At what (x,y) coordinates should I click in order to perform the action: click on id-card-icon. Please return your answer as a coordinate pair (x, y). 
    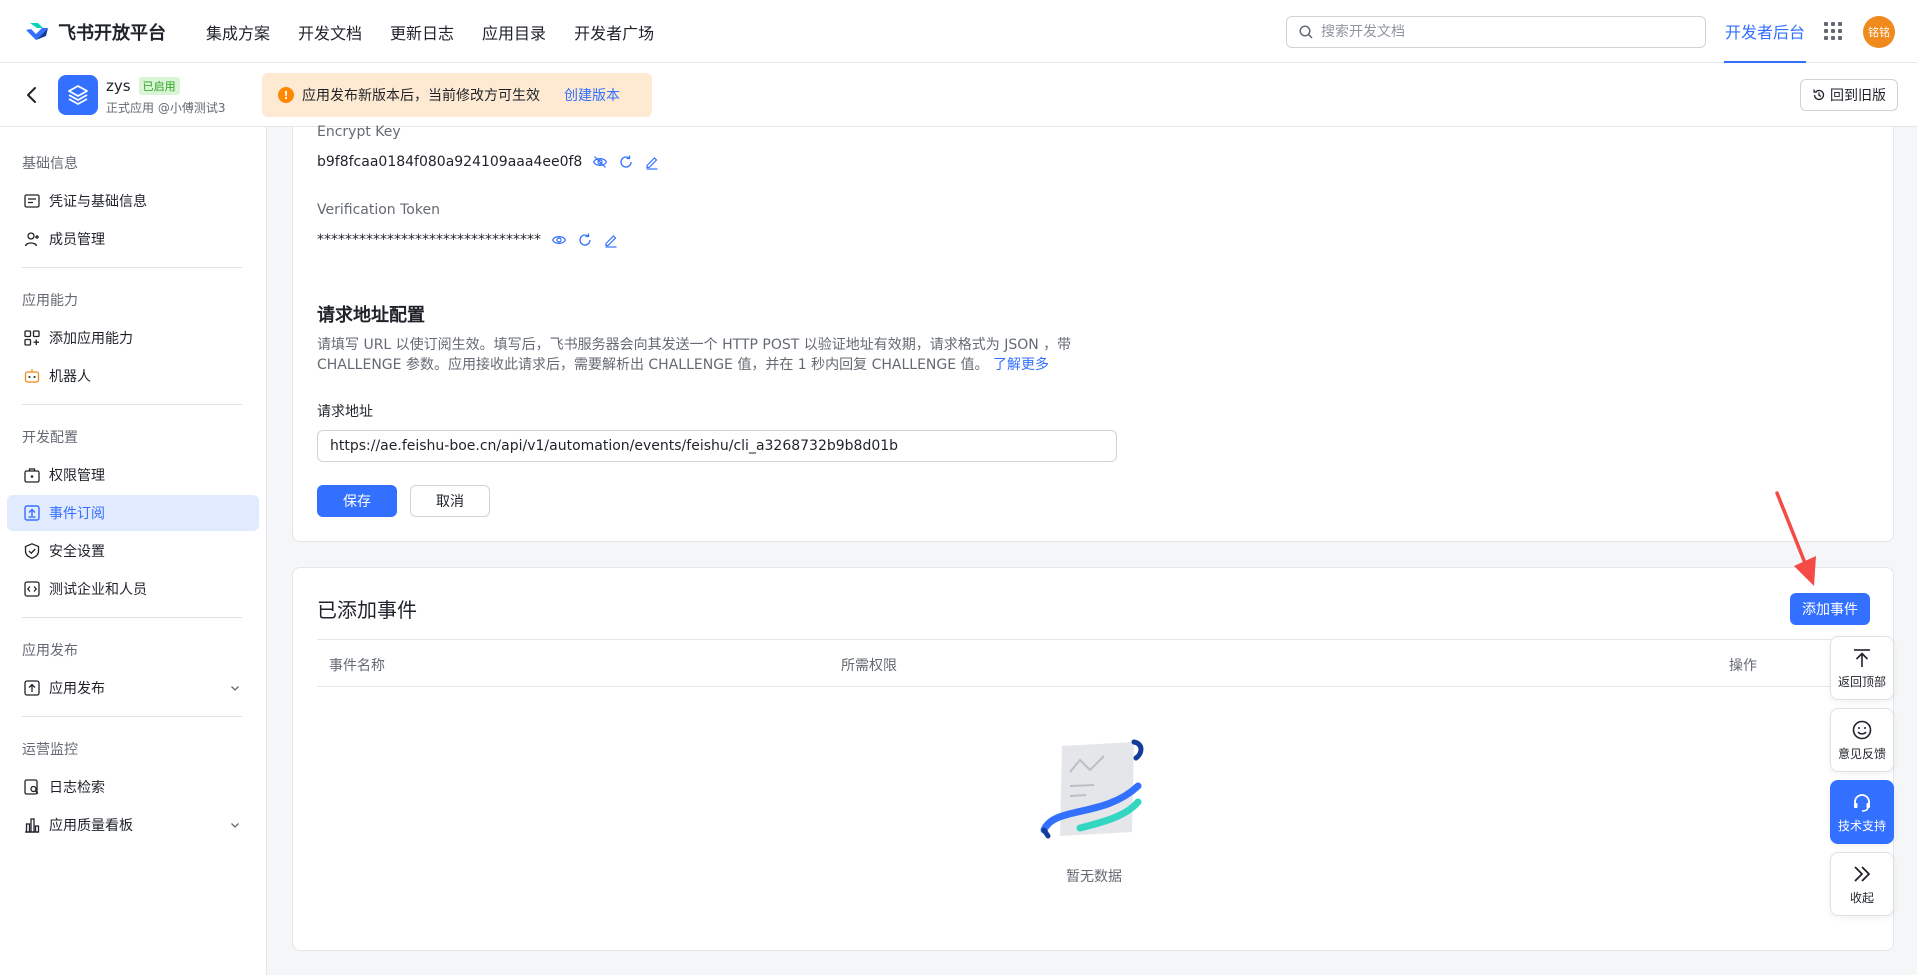
    Looking at the image, I should click on (32, 201).